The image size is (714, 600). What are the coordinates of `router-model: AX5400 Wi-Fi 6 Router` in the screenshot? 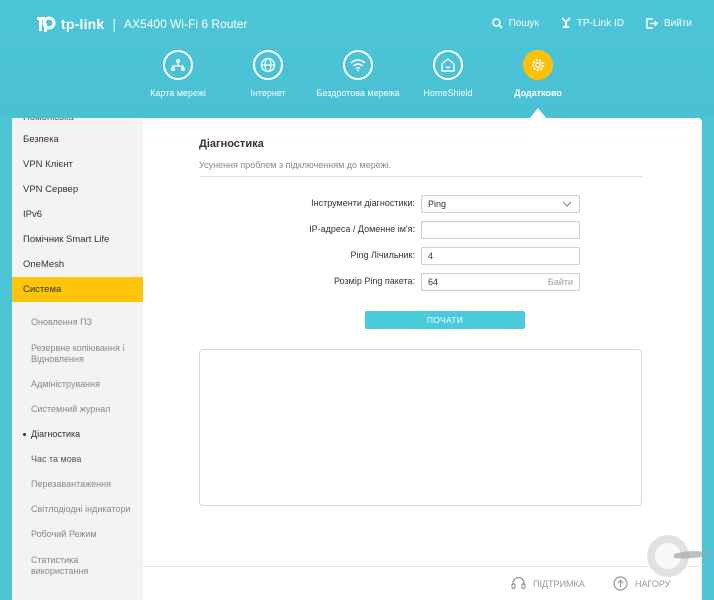 It's located at (186, 24).